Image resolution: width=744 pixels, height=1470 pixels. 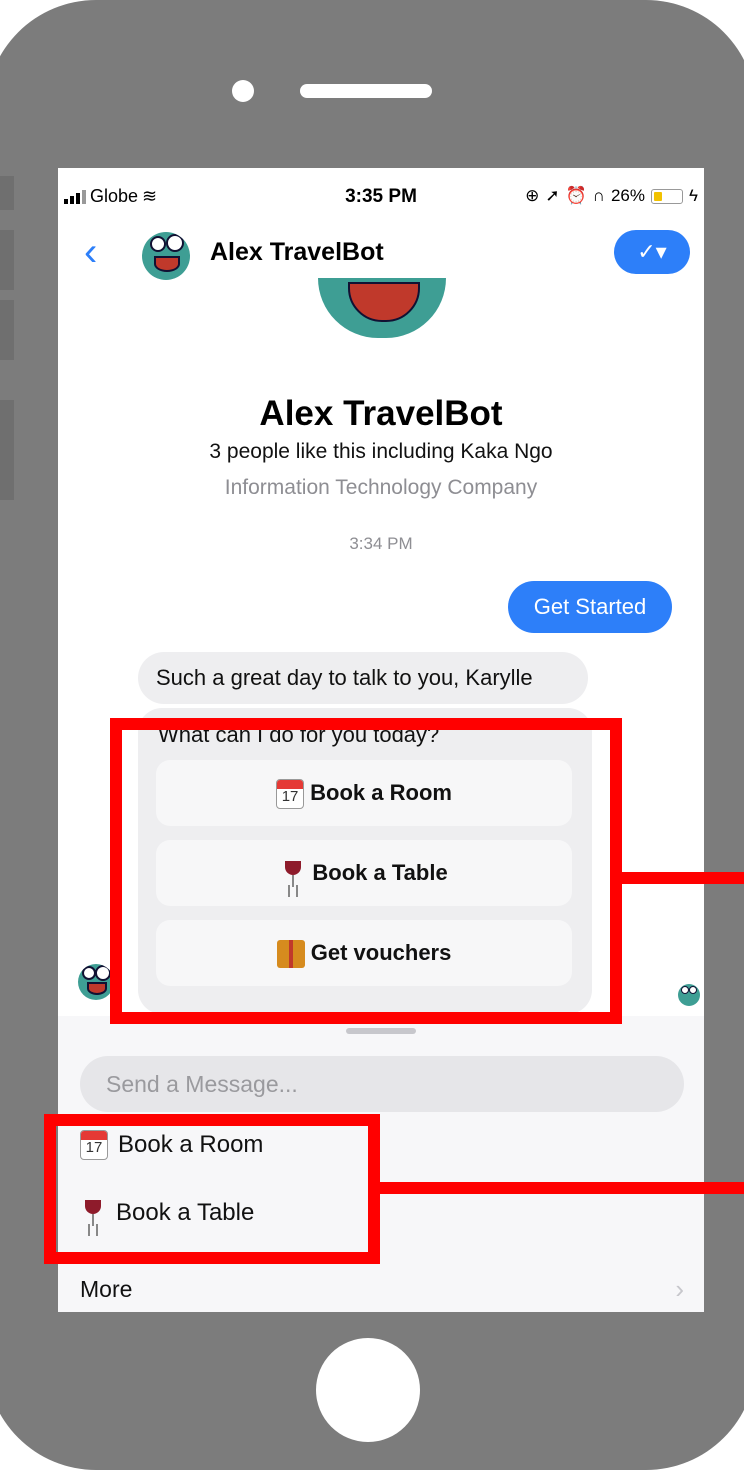 What do you see at coordinates (368, 1390) in the screenshot?
I see `home-button` at bounding box center [368, 1390].